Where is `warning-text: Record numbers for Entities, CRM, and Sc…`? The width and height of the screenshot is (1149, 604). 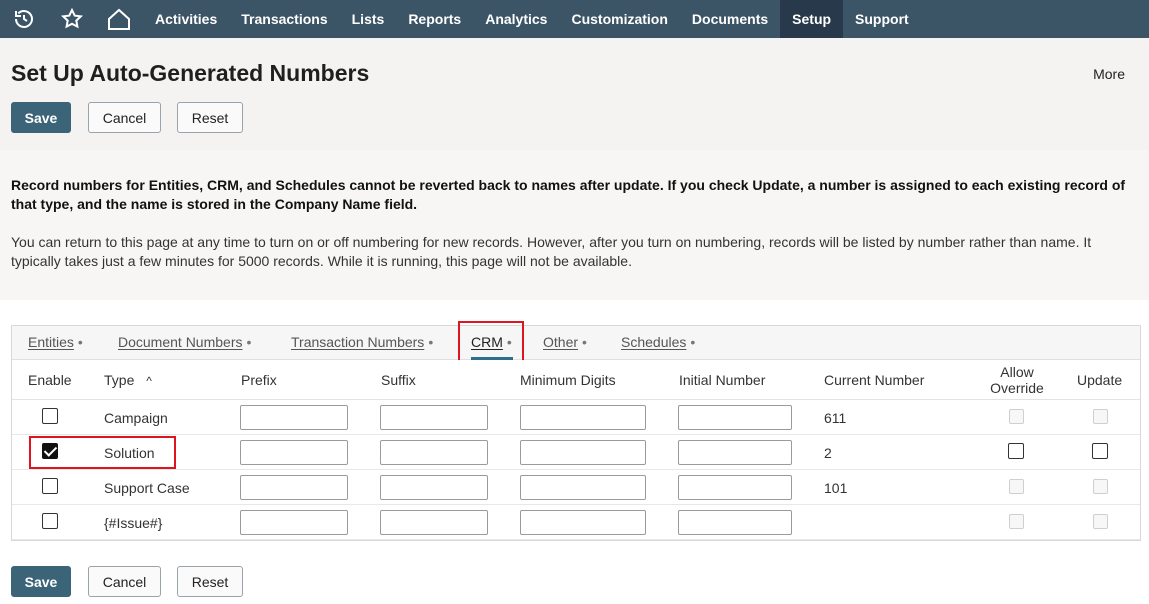
warning-text: Record numbers for Entities, CRM, and Sc… is located at coordinates (568, 194).